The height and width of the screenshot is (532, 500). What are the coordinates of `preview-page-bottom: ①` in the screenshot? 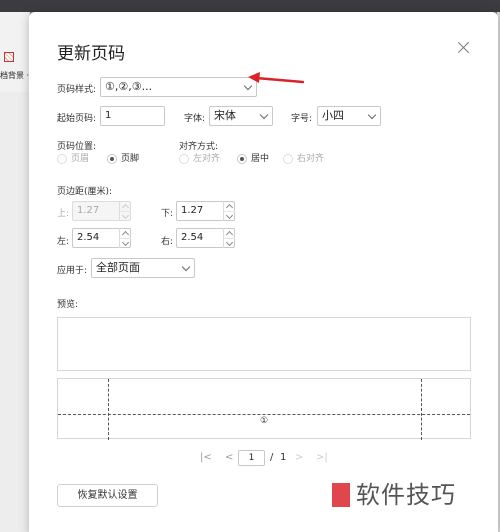 It's located at (264, 409).